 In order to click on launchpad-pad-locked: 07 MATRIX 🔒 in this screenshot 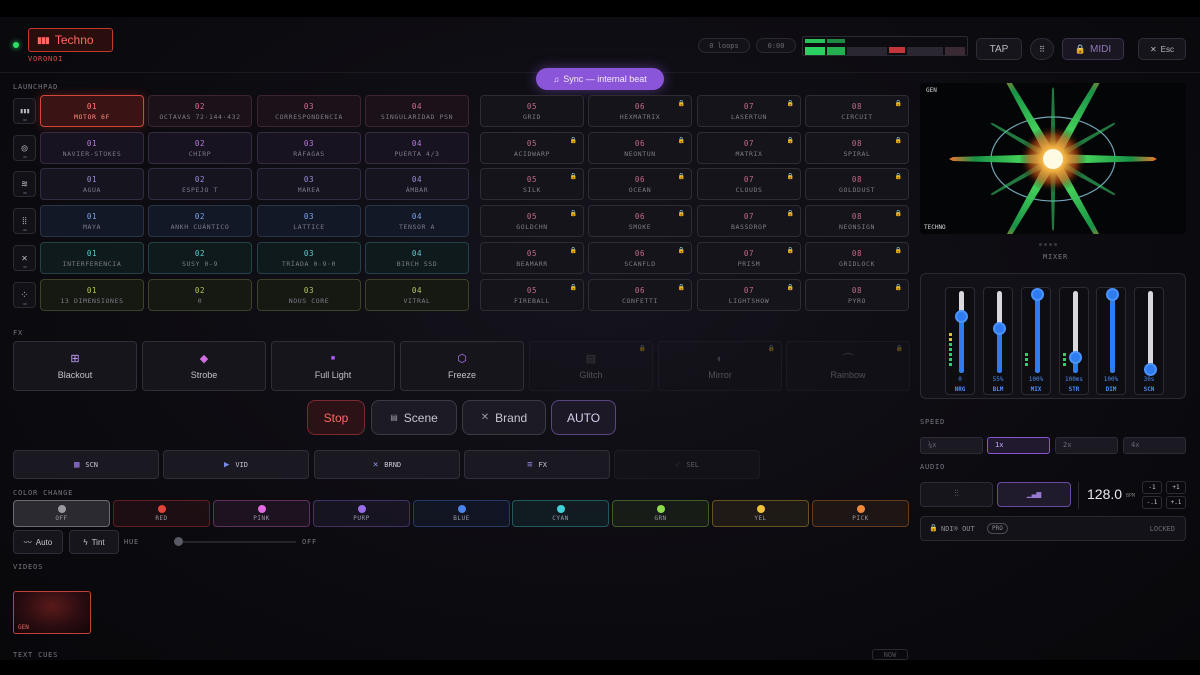, I will do `click(749, 148)`.